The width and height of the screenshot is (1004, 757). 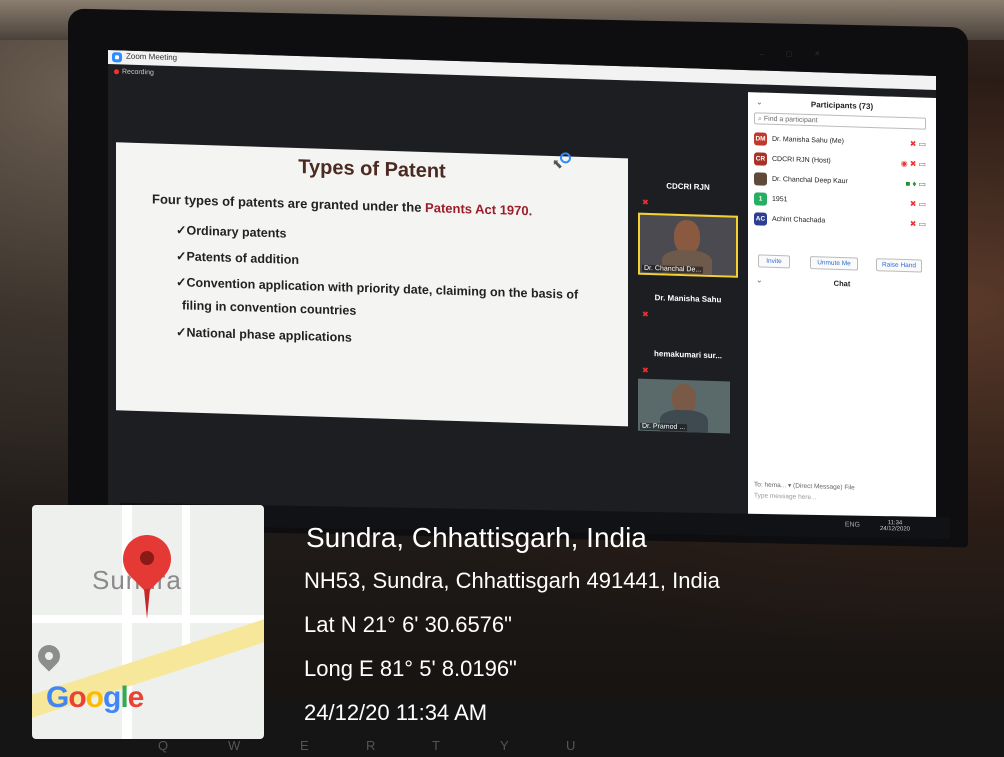 I want to click on keyboard-key: T, so click(x=436, y=745).